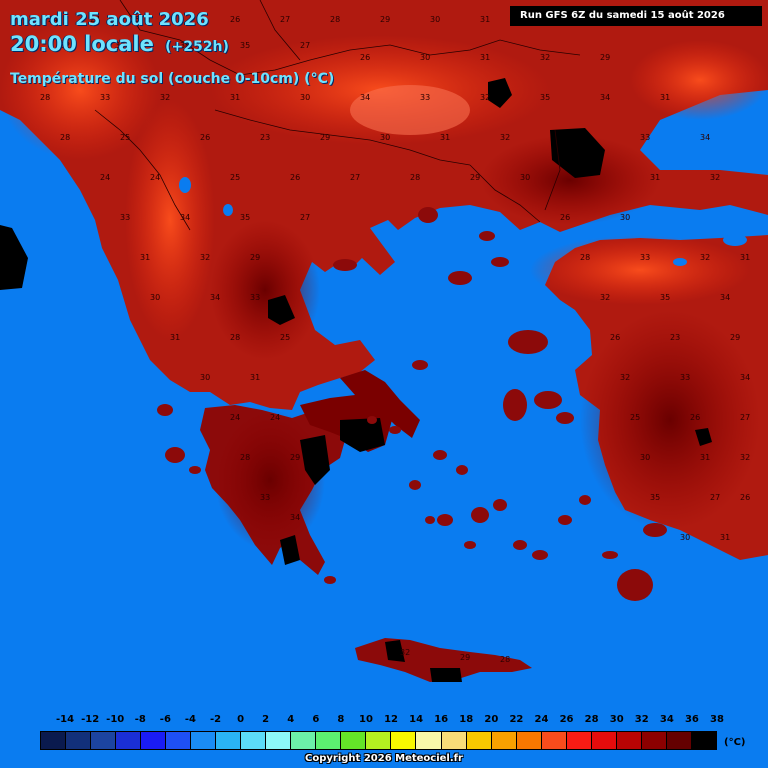  What do you see at coordinates (466, 719) in the screenshot?
I see `legend-label: 18` at bounding box center [466, 719].